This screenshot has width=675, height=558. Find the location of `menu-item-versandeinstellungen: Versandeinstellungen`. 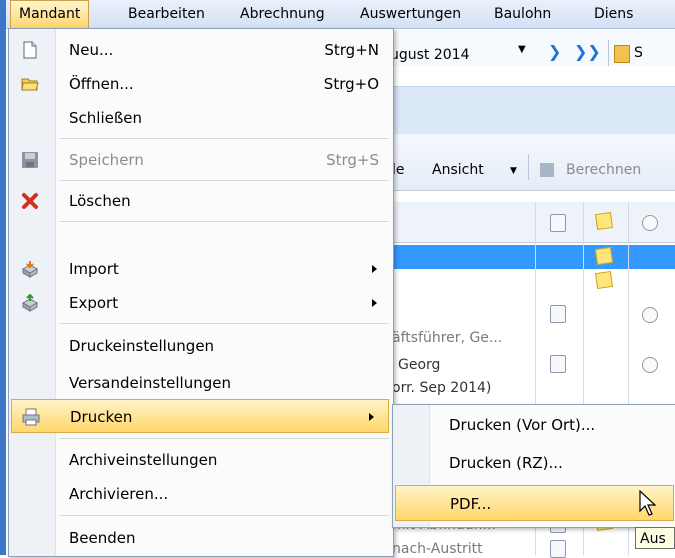

menu-item-versandeinstellungen: Versandeinstellungen is located at coordinates (201, 383).